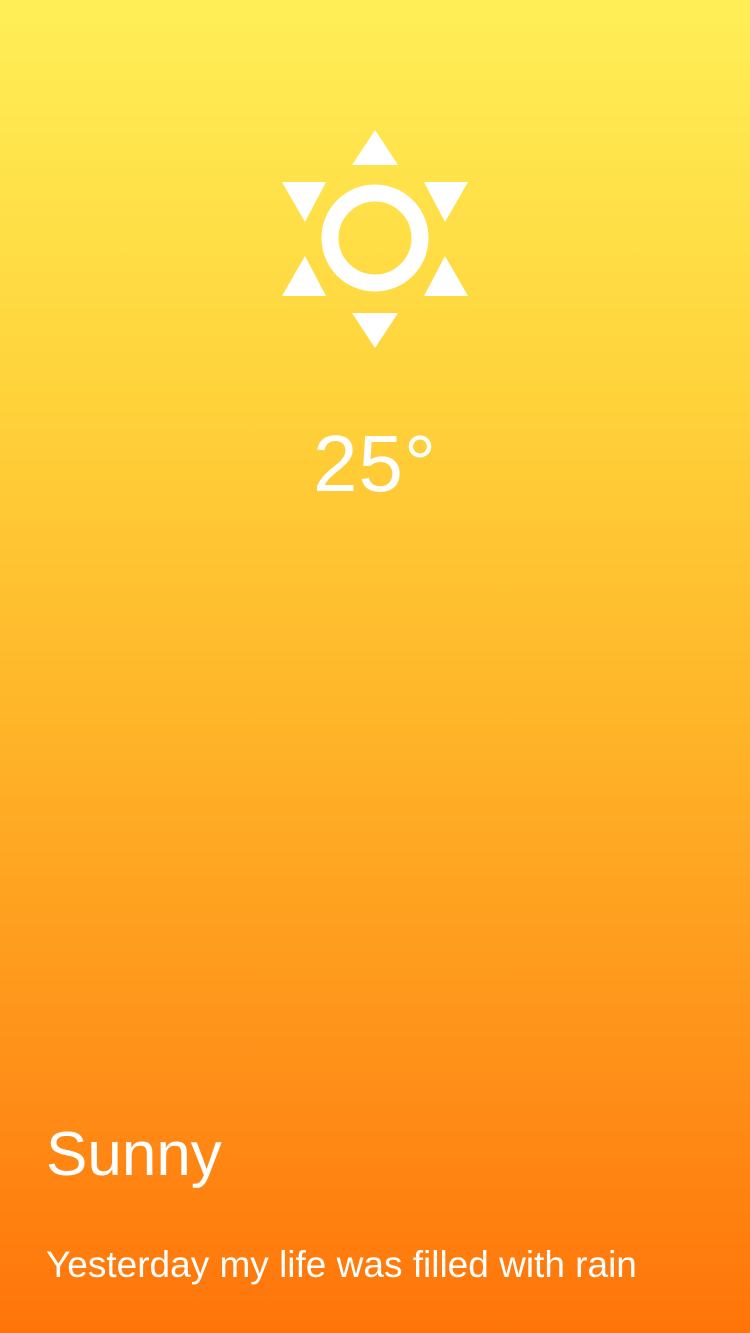  Describe the element at coordinates (375, 239) in the screenshot. I see `sun-icon` at that location.